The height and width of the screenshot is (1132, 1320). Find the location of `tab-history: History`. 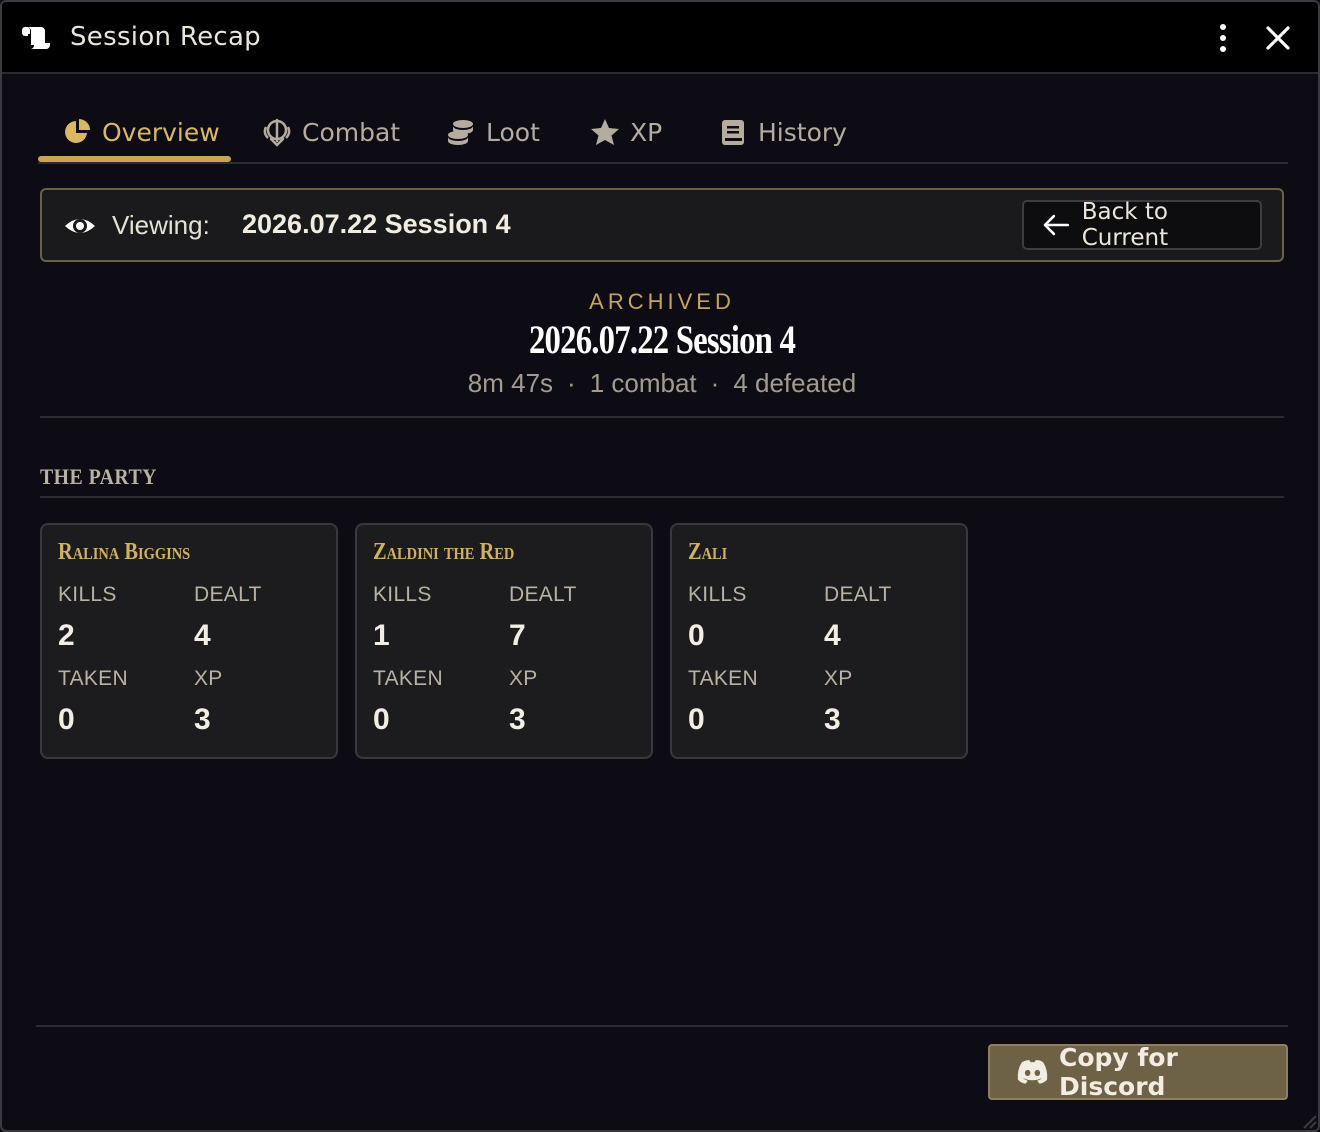

tab-history: History is located at coordinates (782, 132).